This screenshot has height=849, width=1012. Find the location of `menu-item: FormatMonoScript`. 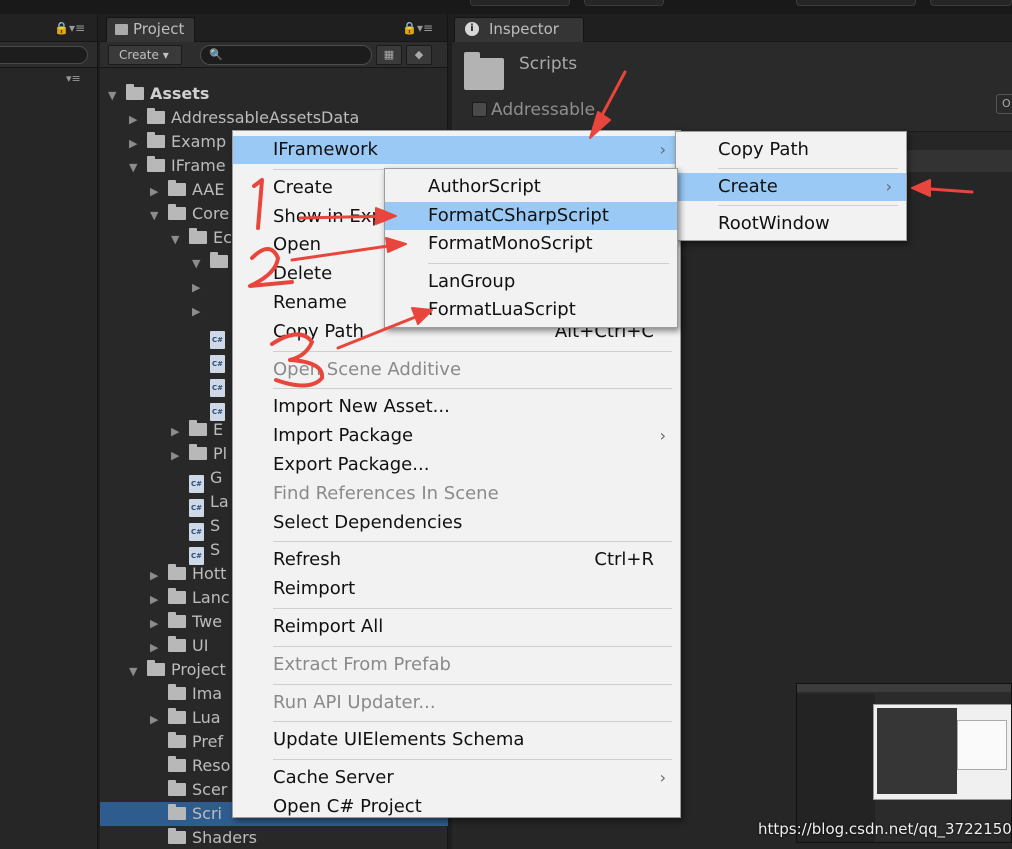

menu-item: FormatMonoScript is located at coordinates (531, 244).